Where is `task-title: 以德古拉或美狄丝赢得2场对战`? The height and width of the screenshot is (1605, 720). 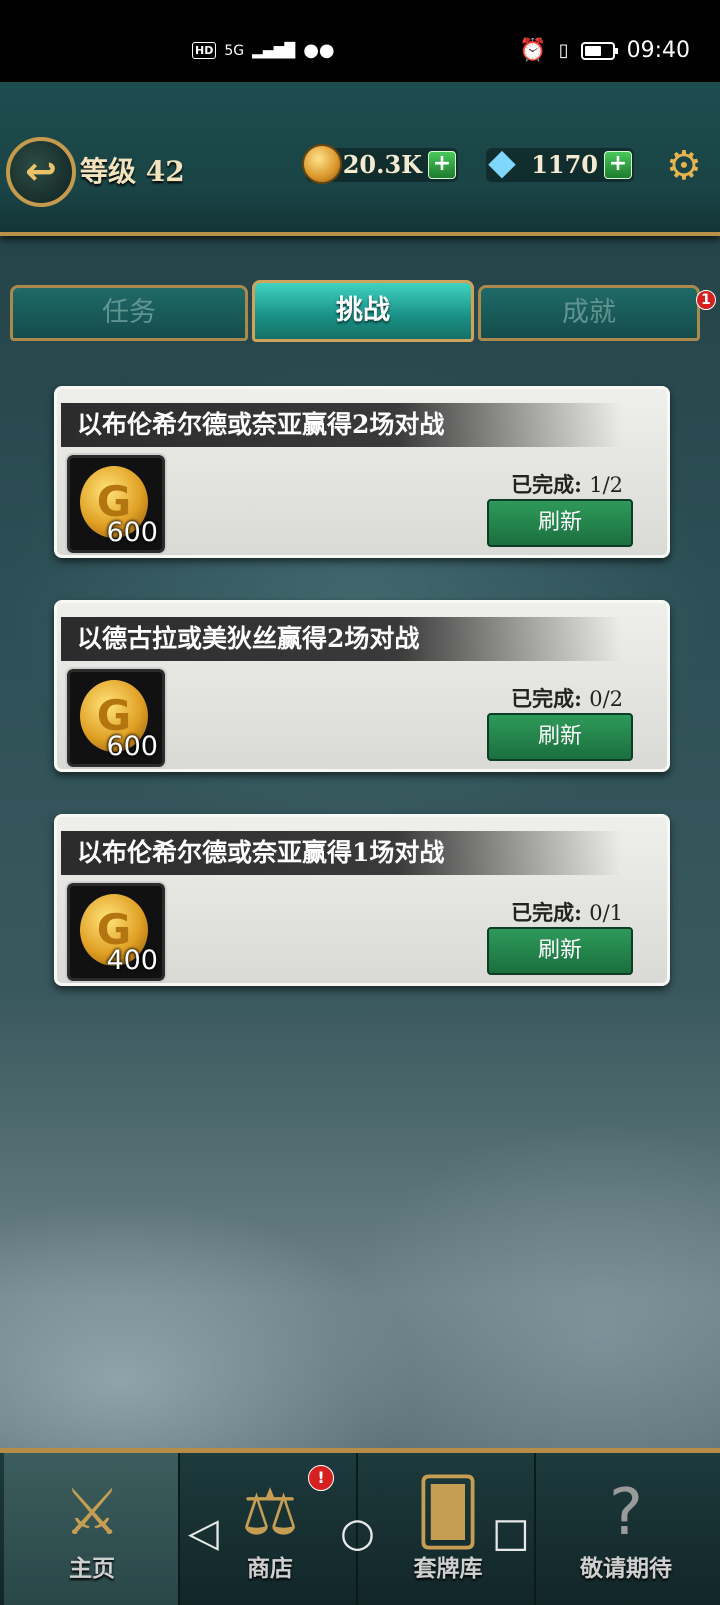
task-title: 以德古拉或美狄丝赢得2场对战 is located at coordinates (341, 639).